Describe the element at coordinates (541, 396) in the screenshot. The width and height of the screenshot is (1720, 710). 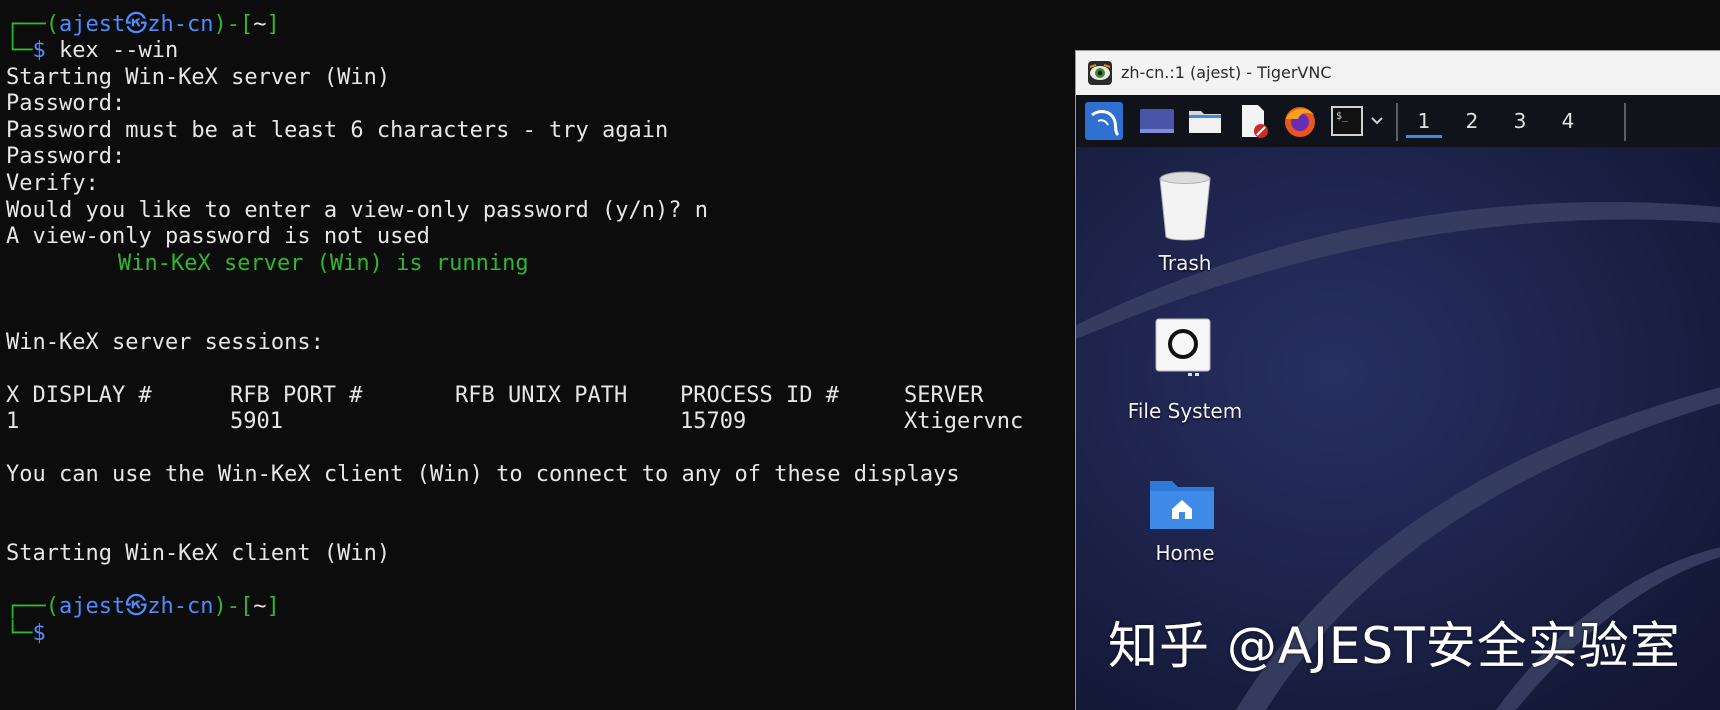
I see `table-header: RFB UNIX PATH` at that location.